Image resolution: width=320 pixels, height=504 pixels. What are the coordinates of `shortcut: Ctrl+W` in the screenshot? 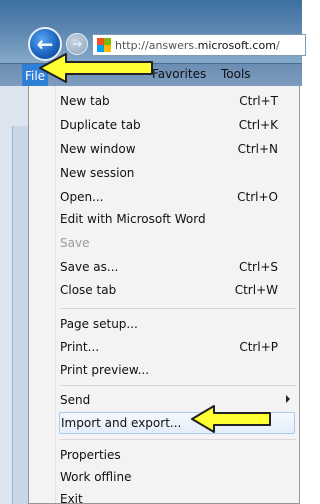 It's located at (256, 290).